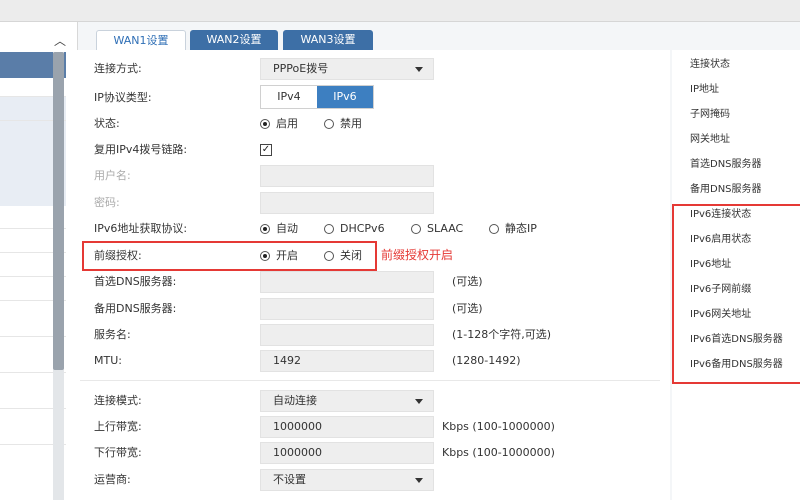 This screenshot has height=500, width=800. Describe the element at coordinates (521, 228) in the screenshot. I see `ipv6-proto-static-label: 静态IP` at that location.